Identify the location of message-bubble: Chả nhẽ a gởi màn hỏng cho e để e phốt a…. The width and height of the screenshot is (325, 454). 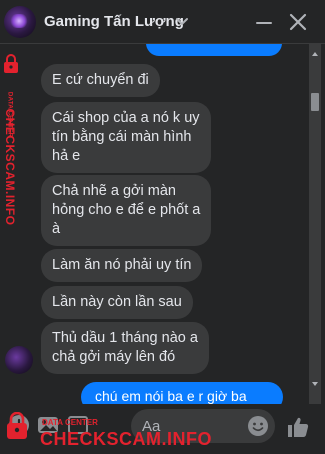
(126, 210).